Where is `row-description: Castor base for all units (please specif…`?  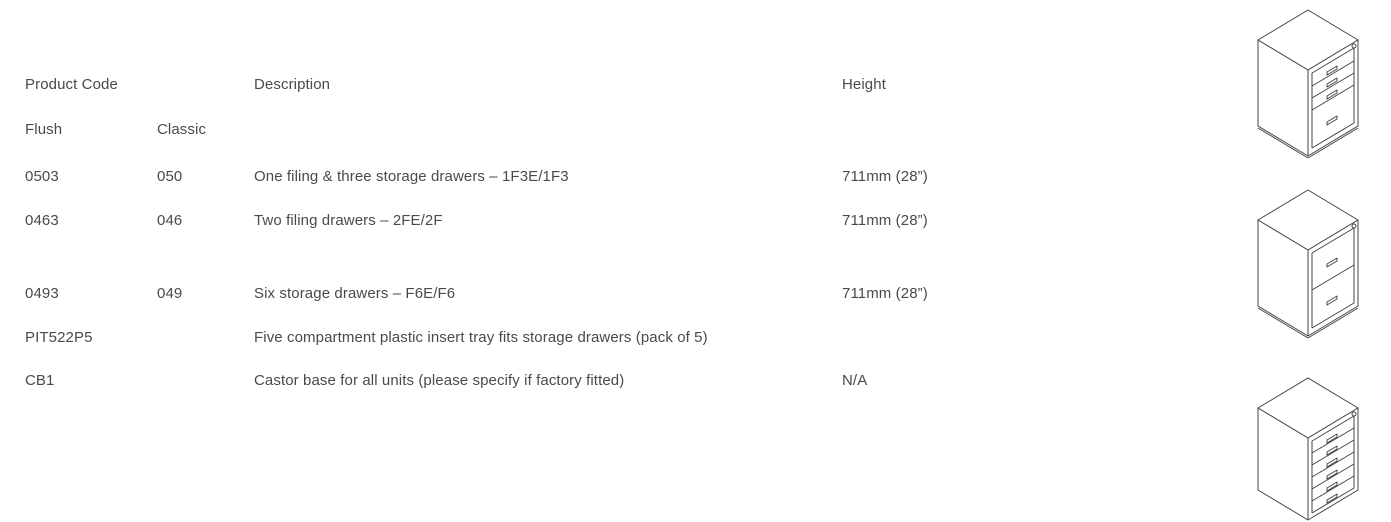
row-description: Castor base for all units (please specif… is located at coordinates (439, 380).